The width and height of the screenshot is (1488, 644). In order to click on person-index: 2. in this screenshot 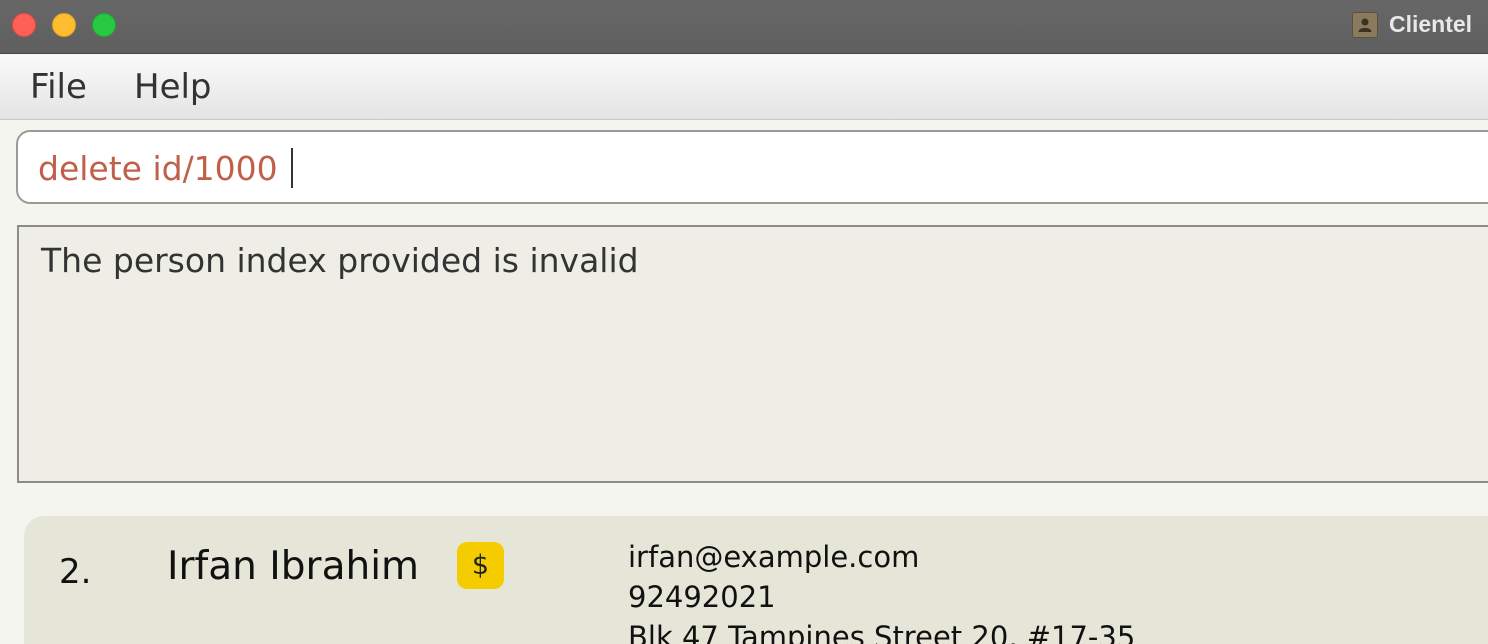, I will do `click(75, 572)`.